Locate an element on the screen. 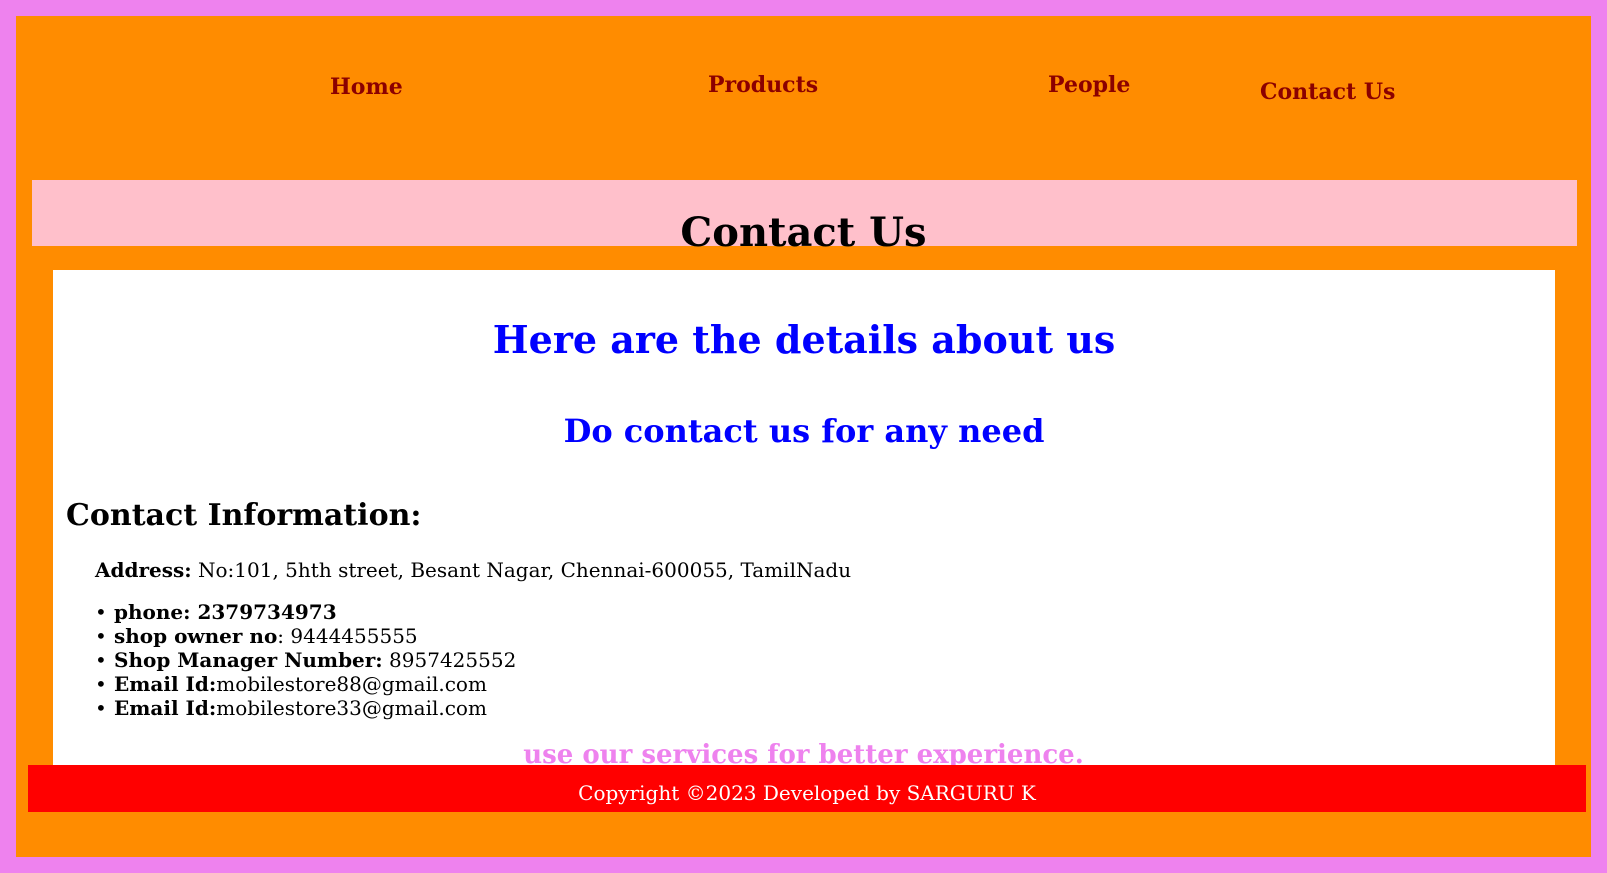 The height and width of the screenshot is (873, 1607). list-item: • Shop Manager Number: 8957425552 is located at coordinates (305, 660).